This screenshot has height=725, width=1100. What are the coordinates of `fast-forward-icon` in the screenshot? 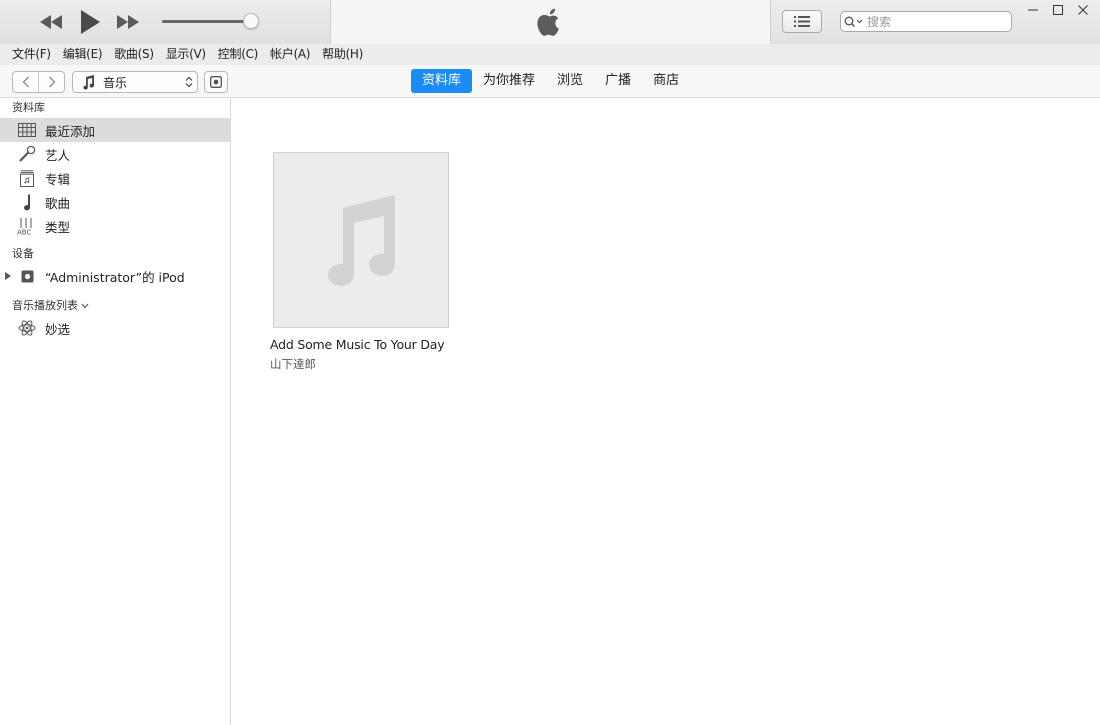 It's located at (128, 22).